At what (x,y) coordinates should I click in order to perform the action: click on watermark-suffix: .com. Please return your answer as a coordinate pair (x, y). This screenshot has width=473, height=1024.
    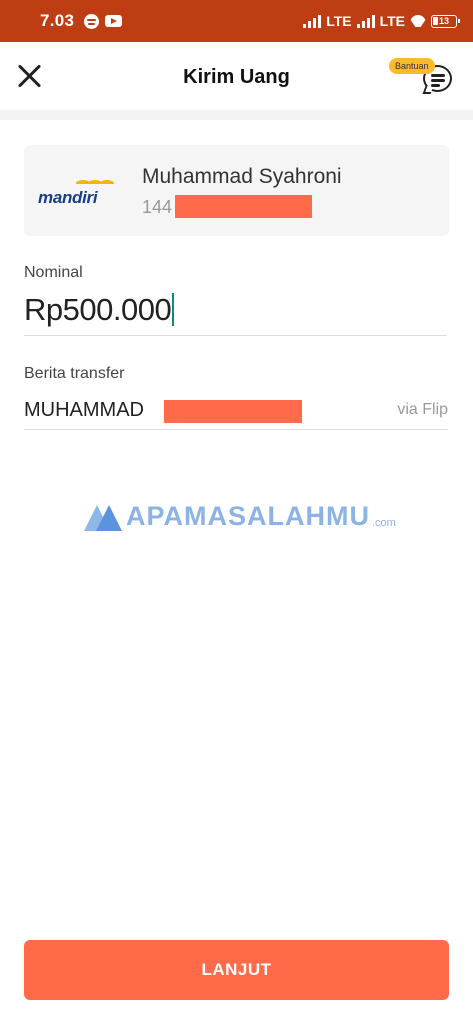
    Looking at the image, I should click on (383, 523).